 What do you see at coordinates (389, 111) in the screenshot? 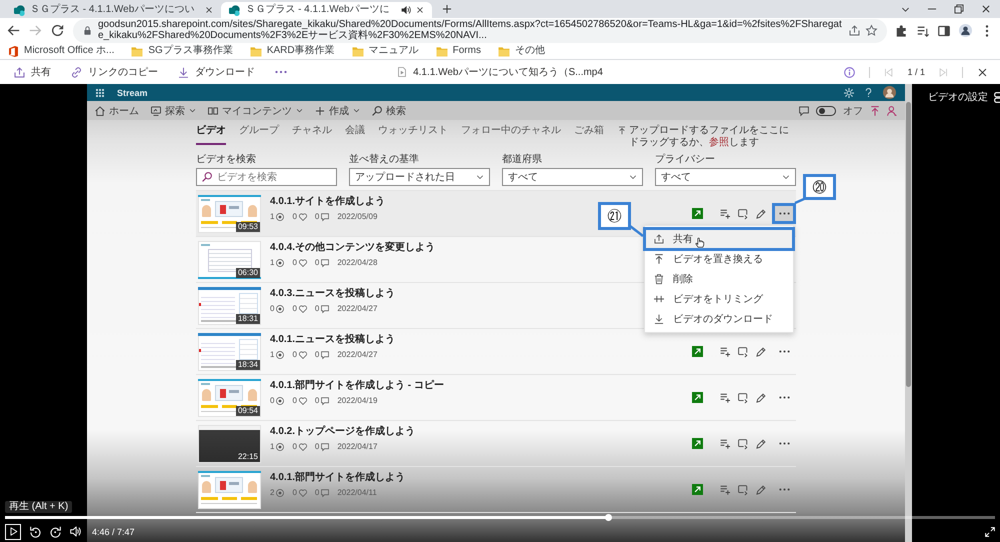
I see `nav-item: 検索` at bounding box center [389, 111].